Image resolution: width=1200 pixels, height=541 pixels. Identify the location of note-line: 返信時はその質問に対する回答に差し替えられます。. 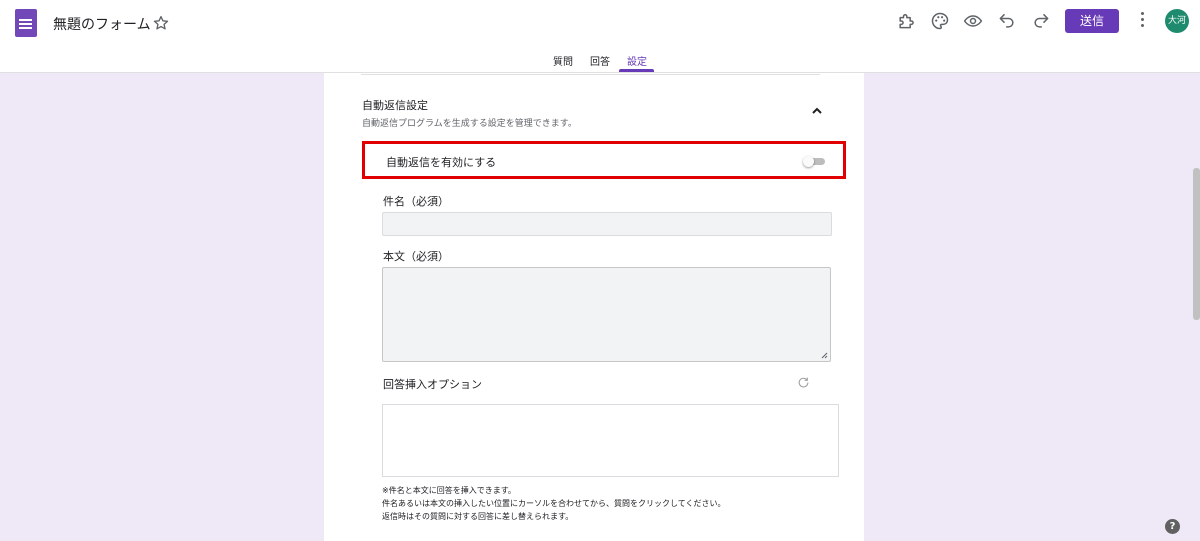
(478, 516).